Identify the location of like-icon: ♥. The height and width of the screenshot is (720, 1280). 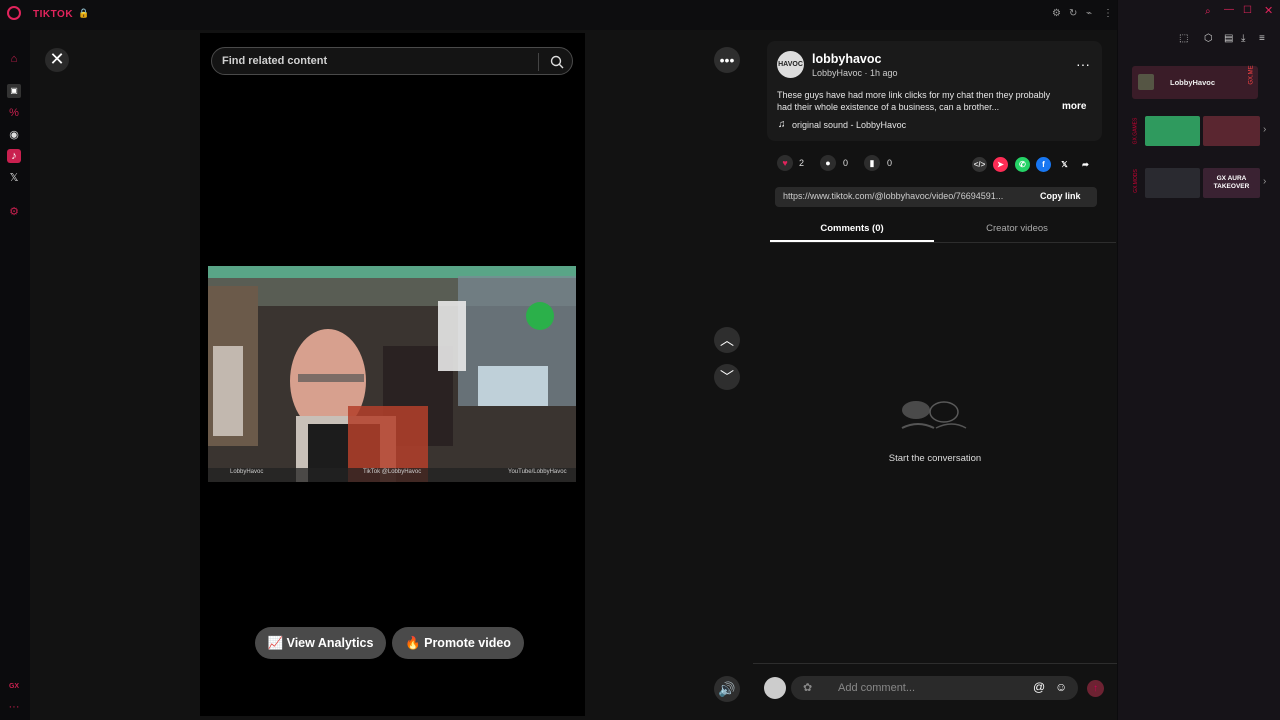
(785, 163).